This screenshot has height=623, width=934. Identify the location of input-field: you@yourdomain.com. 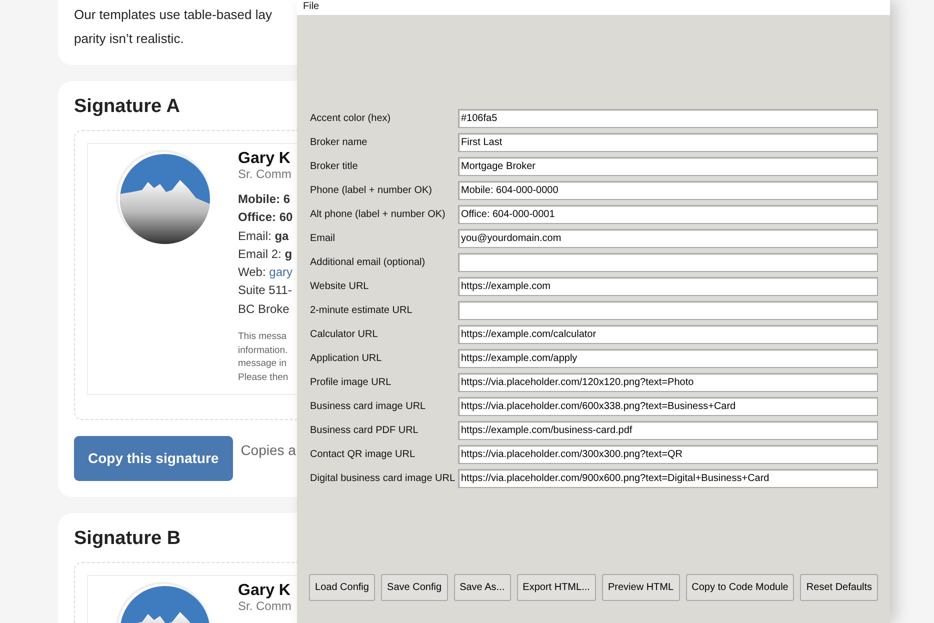
(668, 238).